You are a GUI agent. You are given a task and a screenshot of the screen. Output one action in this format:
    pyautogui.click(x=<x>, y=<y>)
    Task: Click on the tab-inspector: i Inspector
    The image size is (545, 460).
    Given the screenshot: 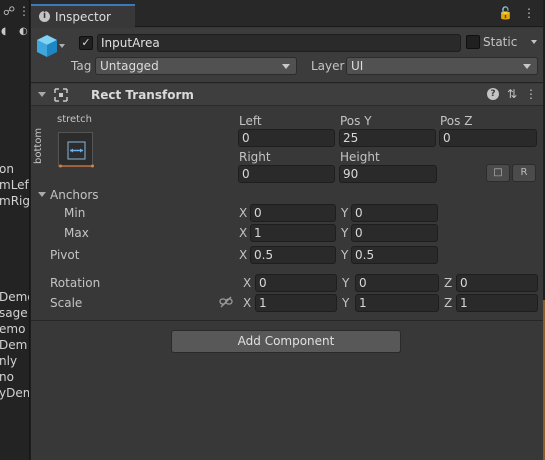 What is the action you would take?
    pyautogui.click(x=83, y=15)
    